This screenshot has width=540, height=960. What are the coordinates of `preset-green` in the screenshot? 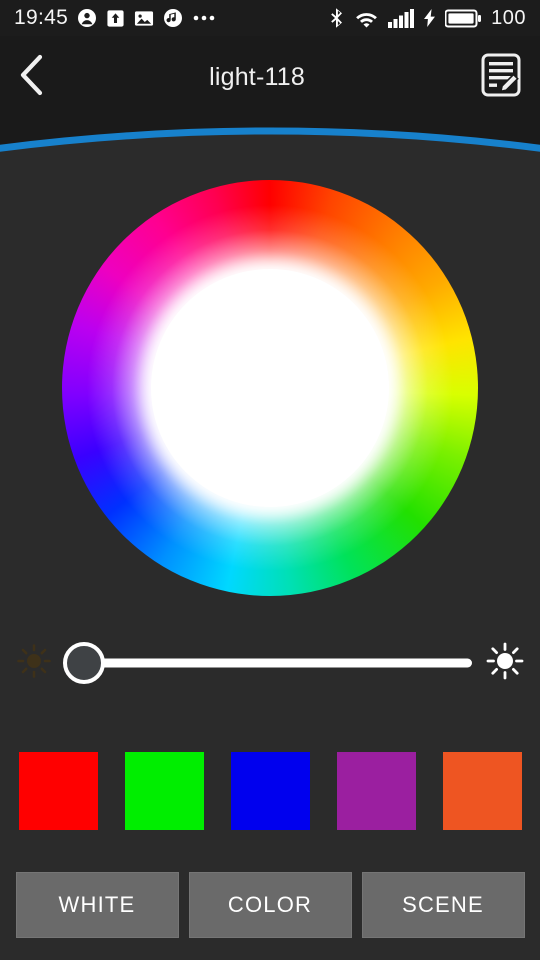 It's located at (164, 791).